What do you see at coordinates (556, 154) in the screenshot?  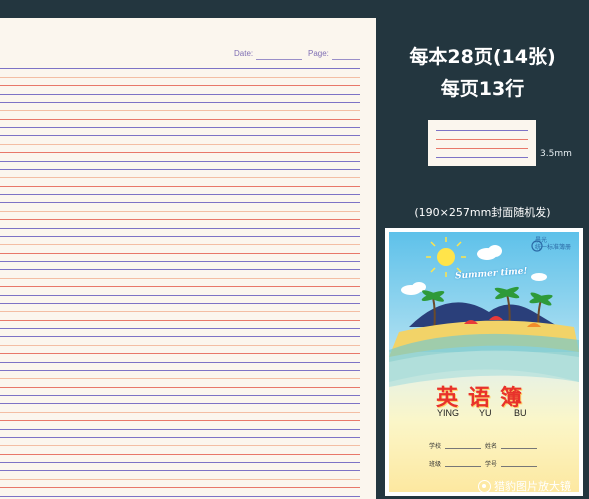 I see `spacing-label: 3.5mm` at bounding box center [556, 154].